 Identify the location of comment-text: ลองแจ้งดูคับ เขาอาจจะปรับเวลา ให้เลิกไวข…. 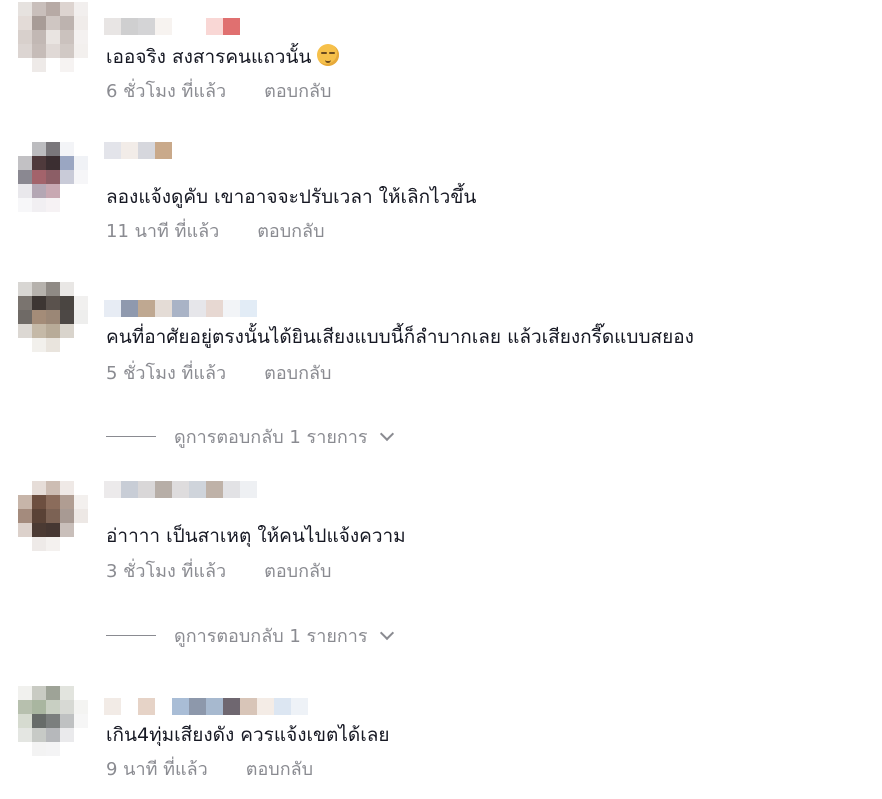
(291, 197).